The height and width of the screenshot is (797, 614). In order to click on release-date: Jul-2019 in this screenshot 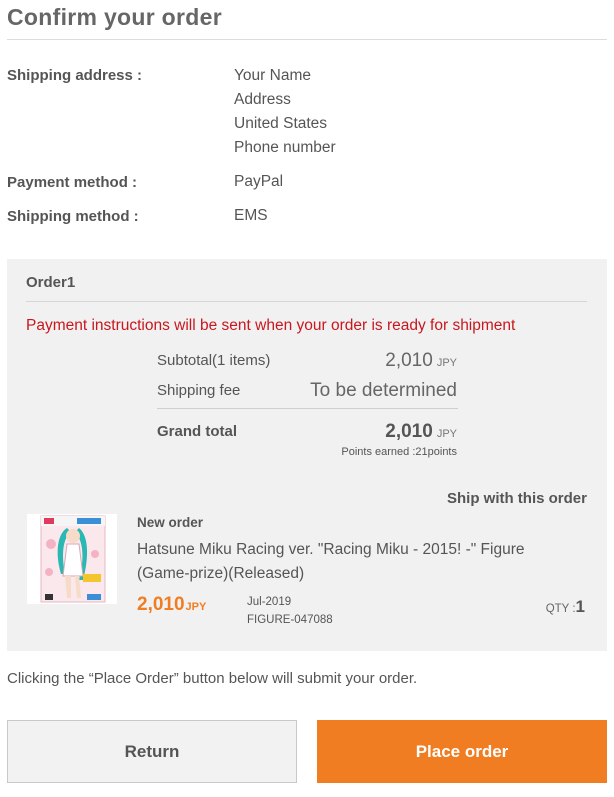, I will do `click(269, 602)`.